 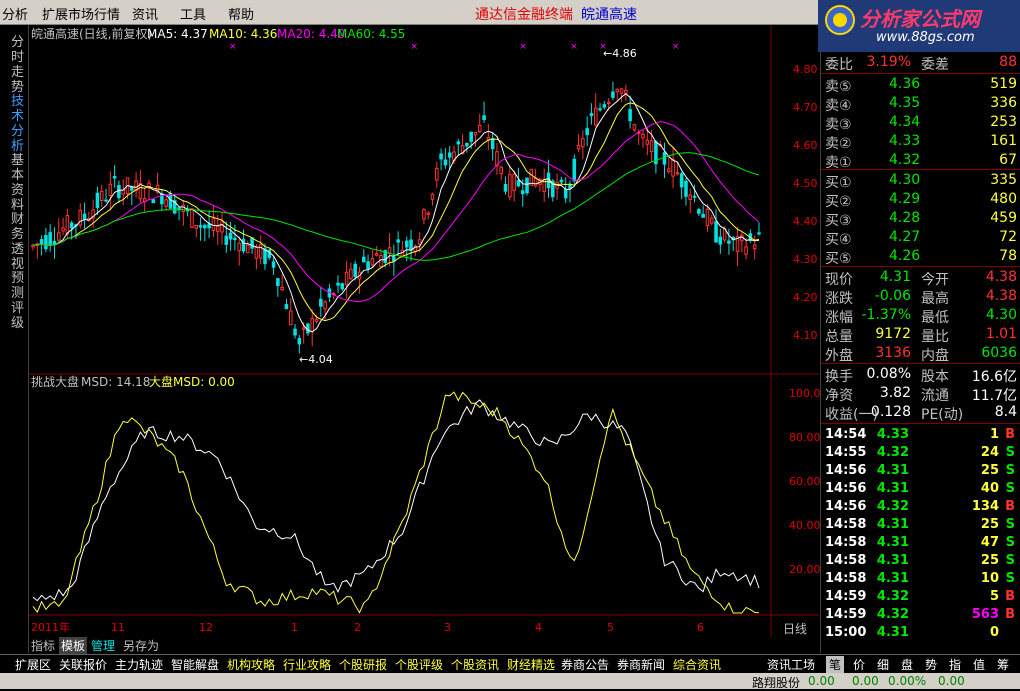 I want to click on quote-view-tab: 细, so click(x=883, y=664).